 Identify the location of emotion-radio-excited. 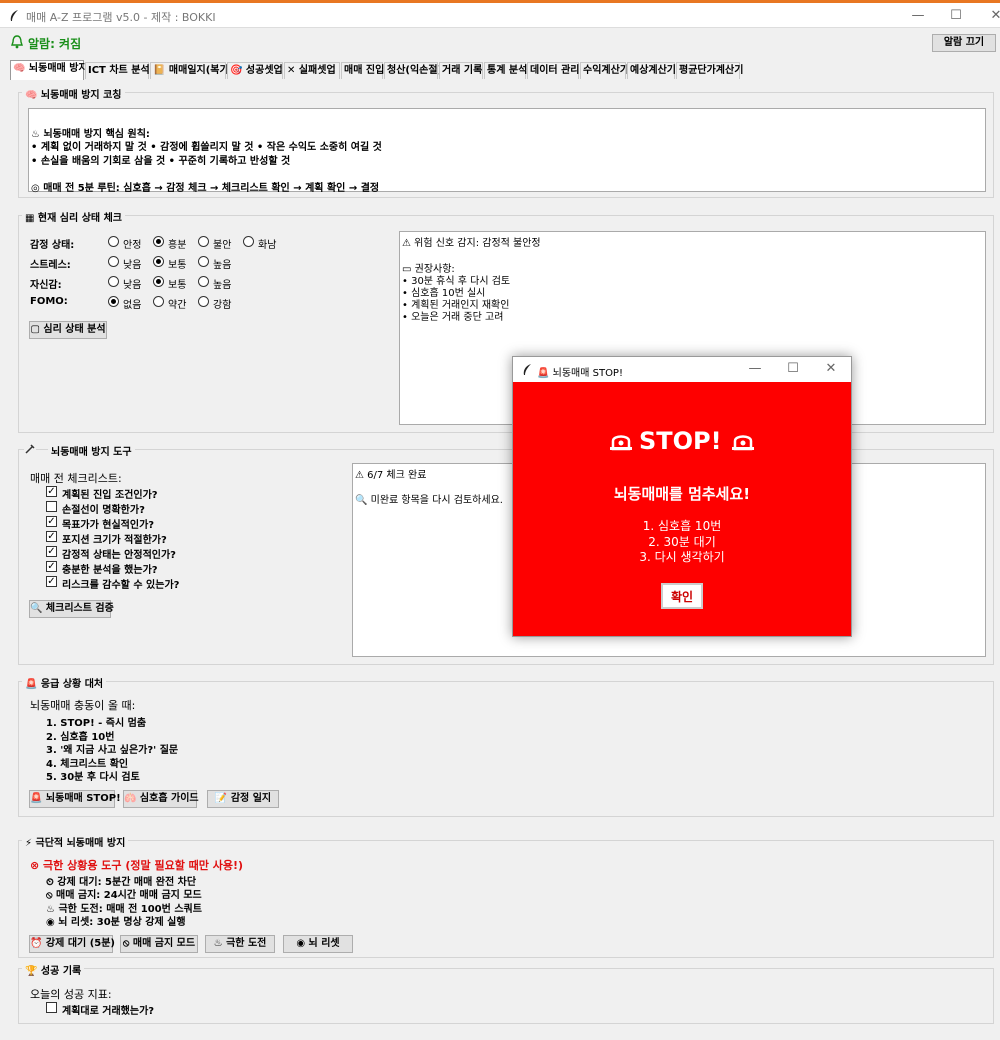
(158, 241).